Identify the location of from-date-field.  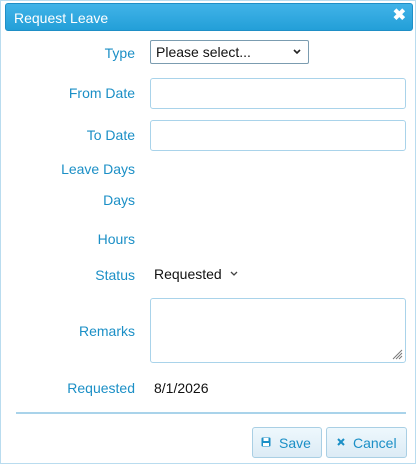
(278, 93).